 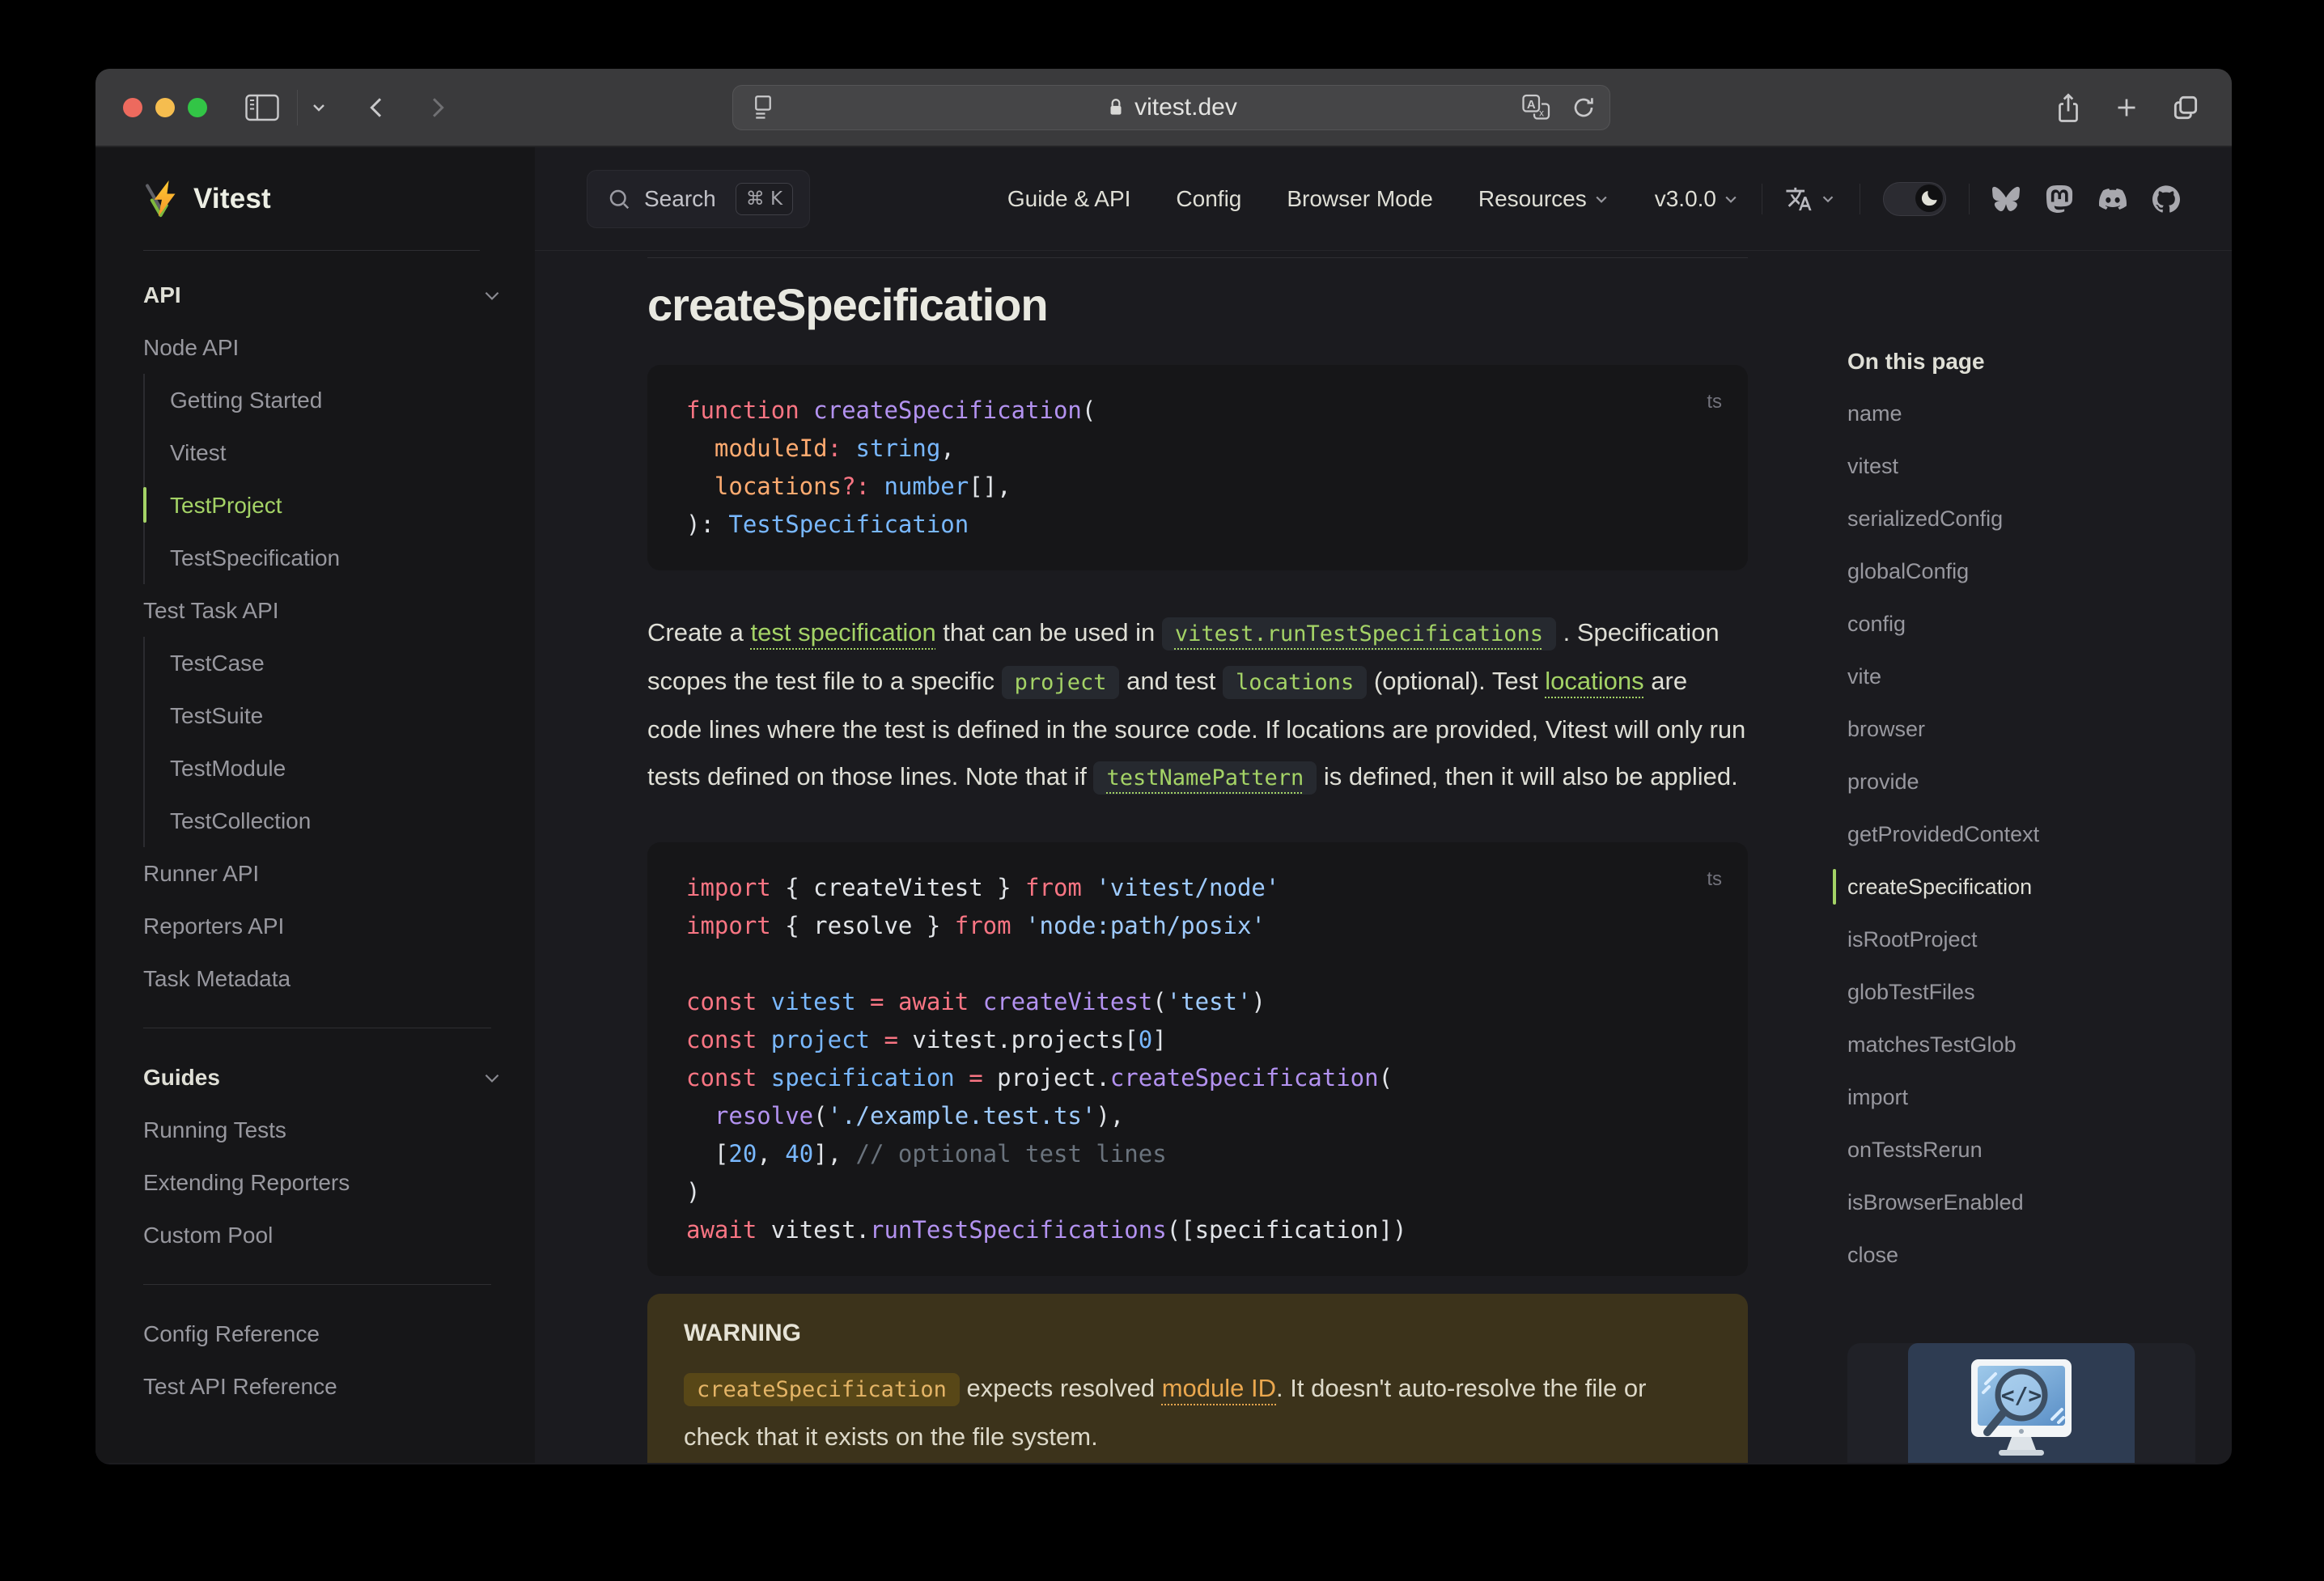 I want to click on nav-item-resources: Resources, so click(x=1544, y=199).